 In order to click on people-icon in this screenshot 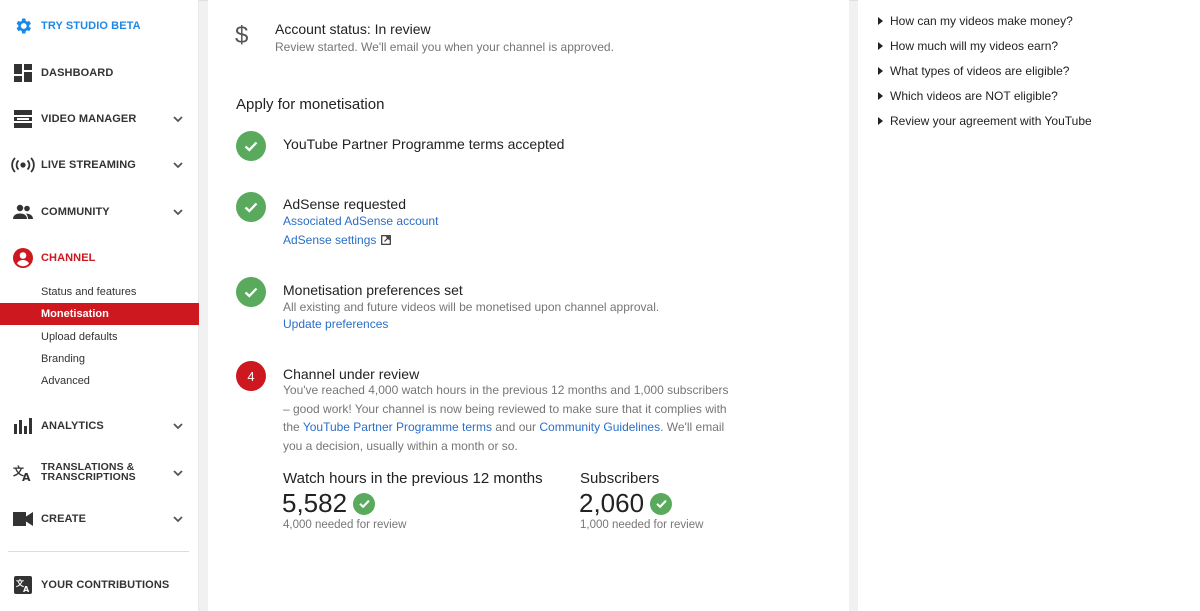, I will do `click(23, 212)`.